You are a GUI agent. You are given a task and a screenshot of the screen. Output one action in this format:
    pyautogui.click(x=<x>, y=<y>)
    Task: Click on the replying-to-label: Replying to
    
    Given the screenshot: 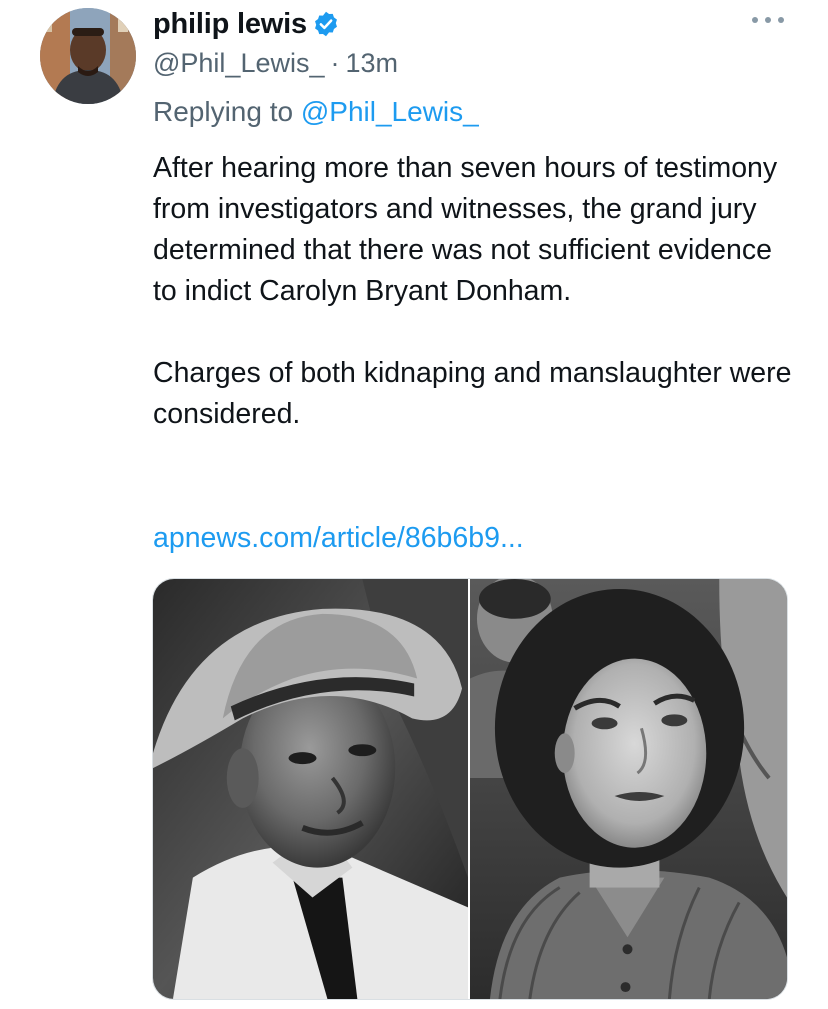 What is the action you would take?
    pyautogui.click(x=227, y=111)
    